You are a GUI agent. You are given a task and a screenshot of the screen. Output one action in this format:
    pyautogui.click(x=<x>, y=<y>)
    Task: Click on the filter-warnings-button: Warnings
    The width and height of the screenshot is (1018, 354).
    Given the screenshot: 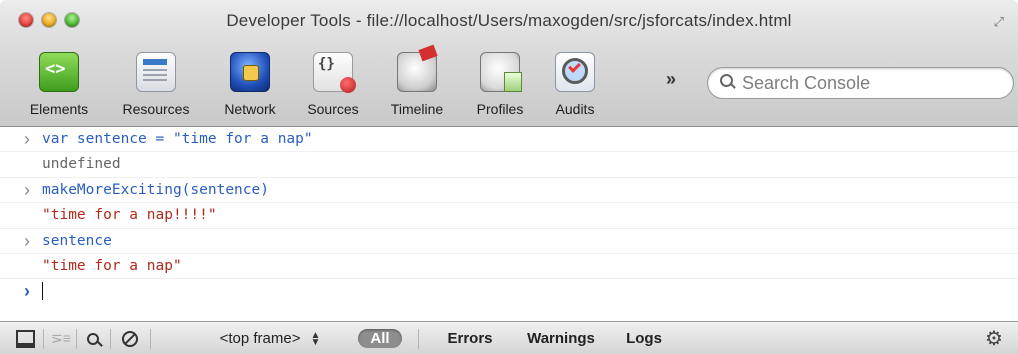 What is the action you would take?
    pyautogui.click(x=561, y=338)
    